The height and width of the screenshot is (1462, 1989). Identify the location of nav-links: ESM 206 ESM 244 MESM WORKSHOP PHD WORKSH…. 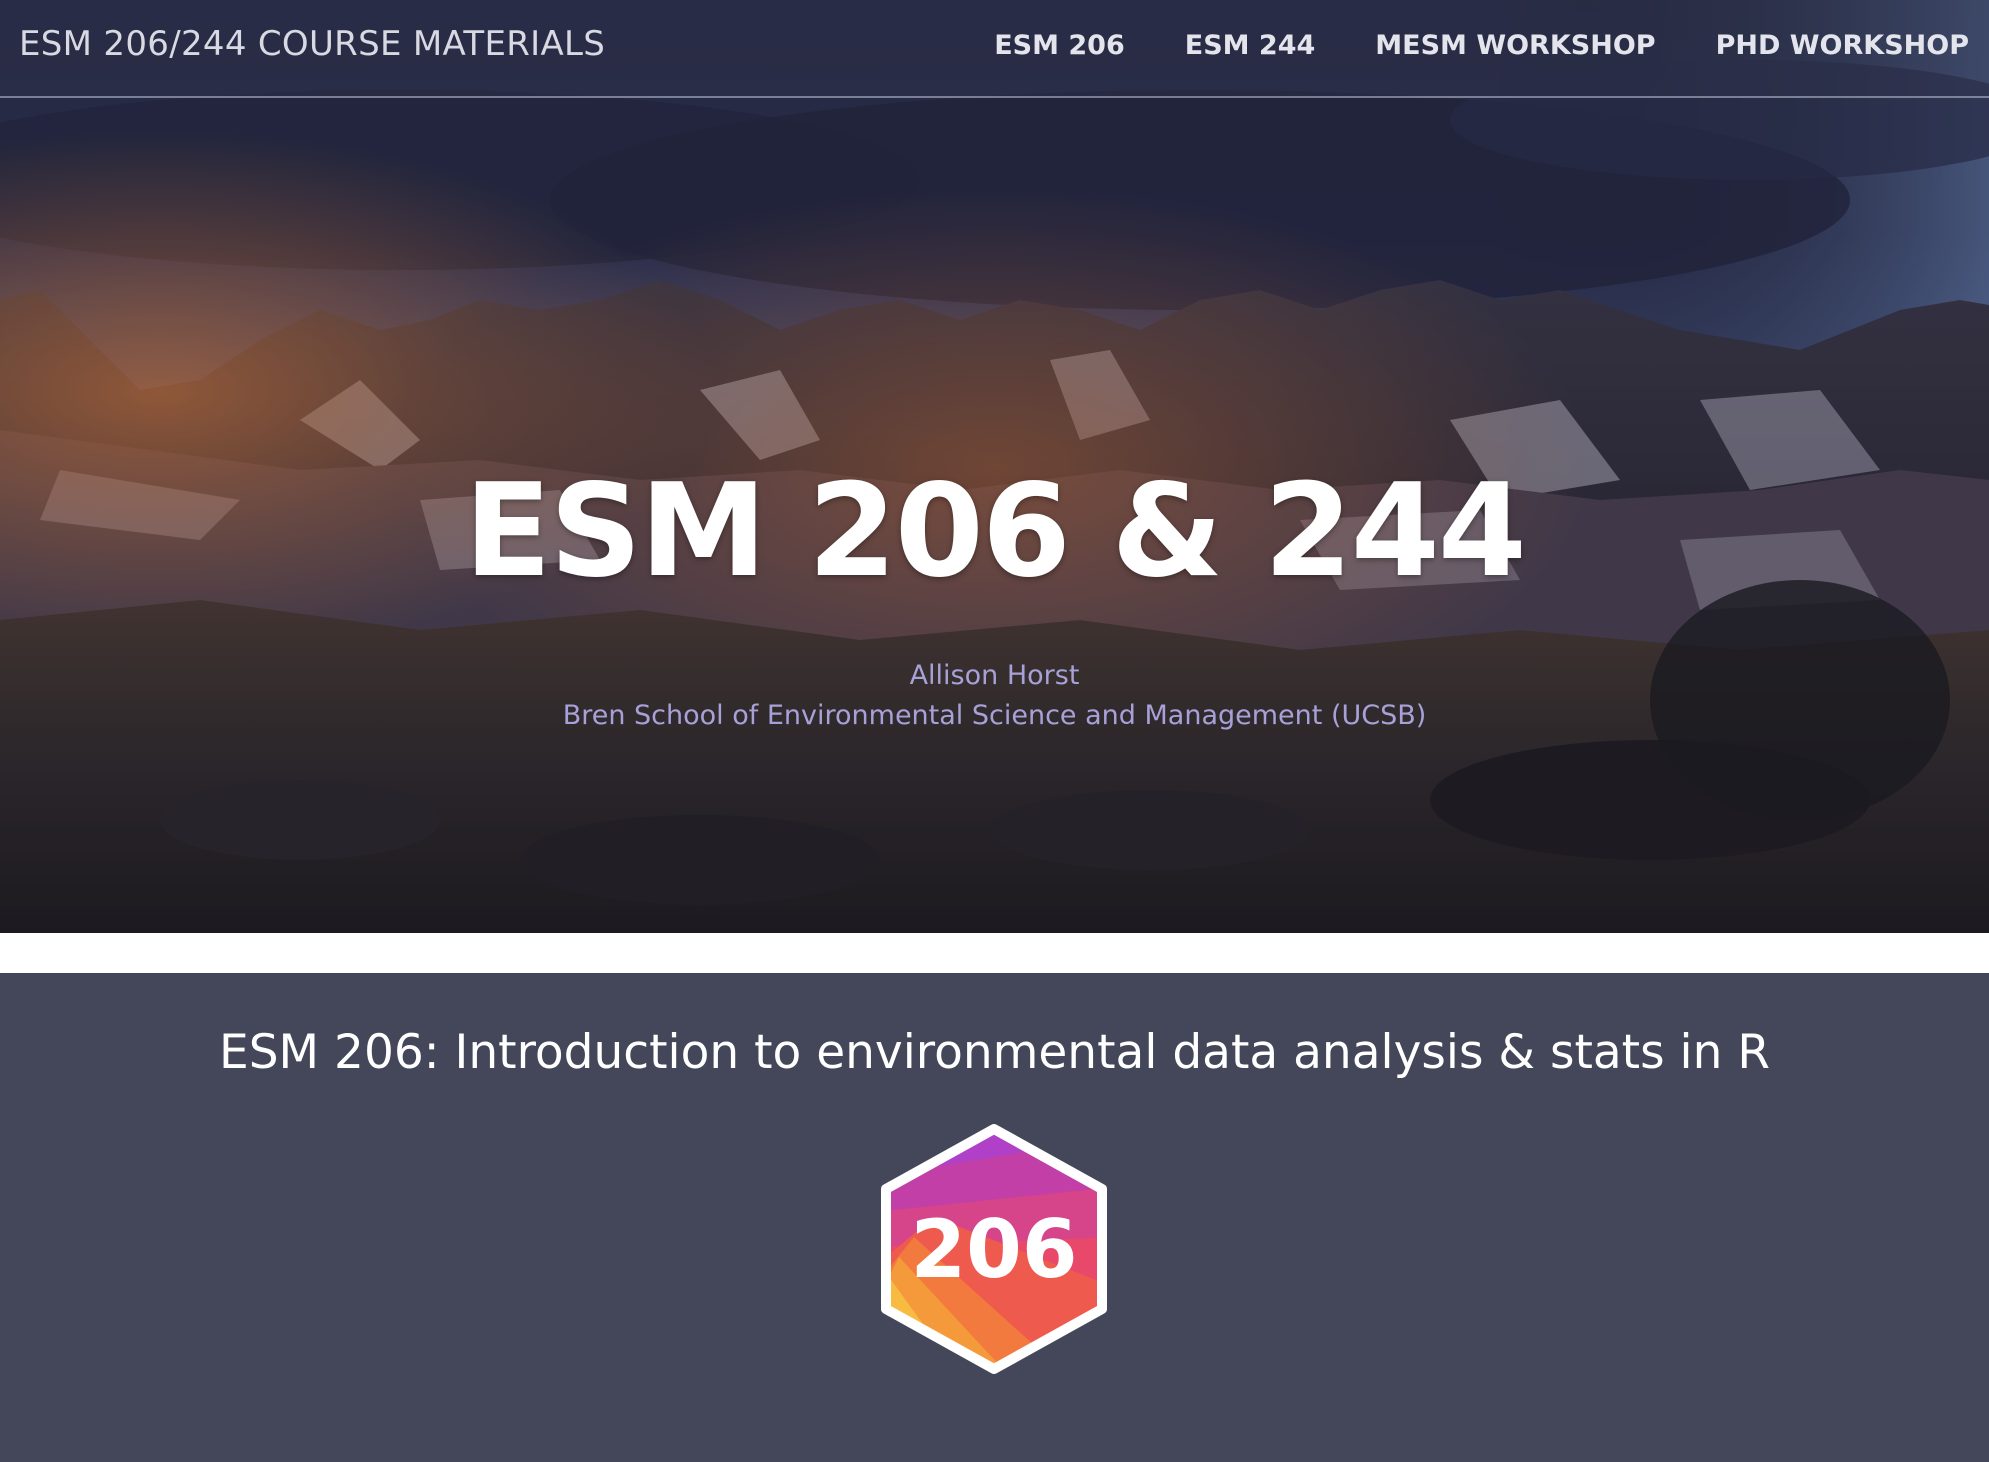
(1481, 45).